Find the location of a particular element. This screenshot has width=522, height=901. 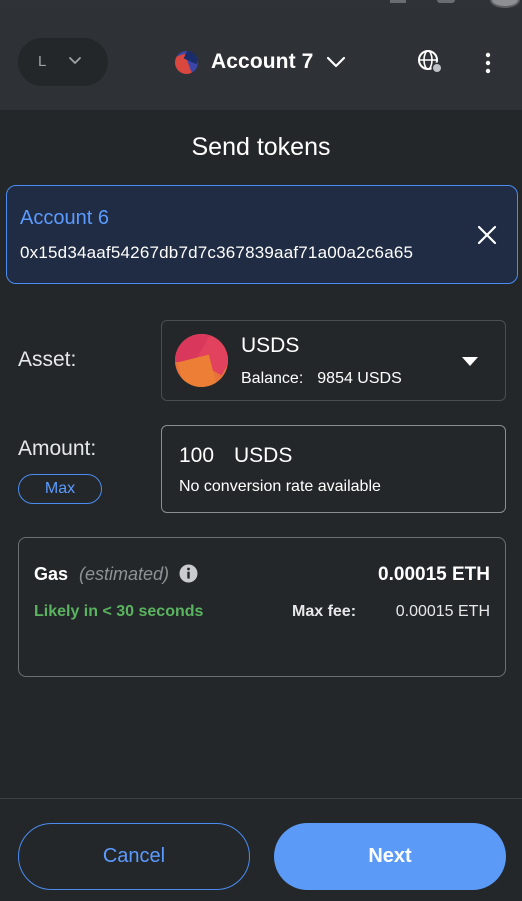

balance-label: Balance: is located at coordinates (272, 378).